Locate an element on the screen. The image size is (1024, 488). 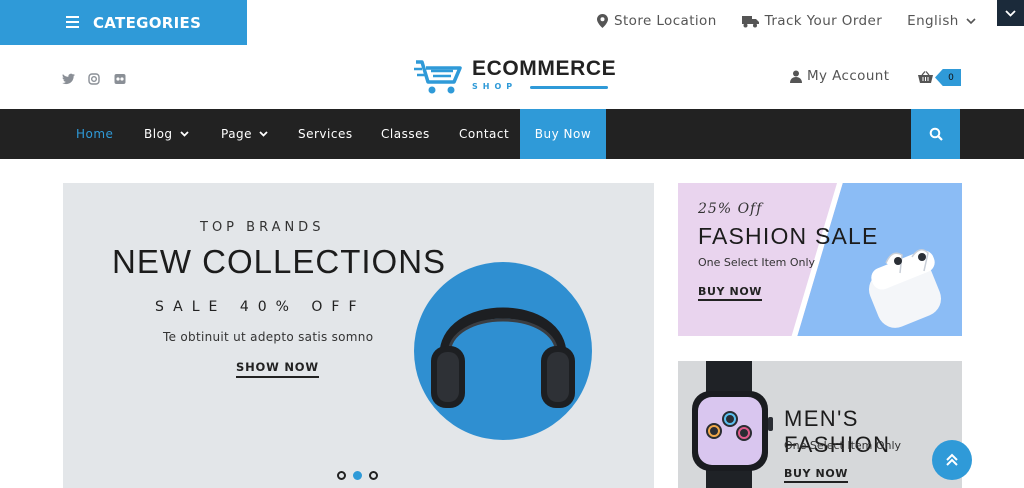
twitter-icon is located at coordinates (68, 77).